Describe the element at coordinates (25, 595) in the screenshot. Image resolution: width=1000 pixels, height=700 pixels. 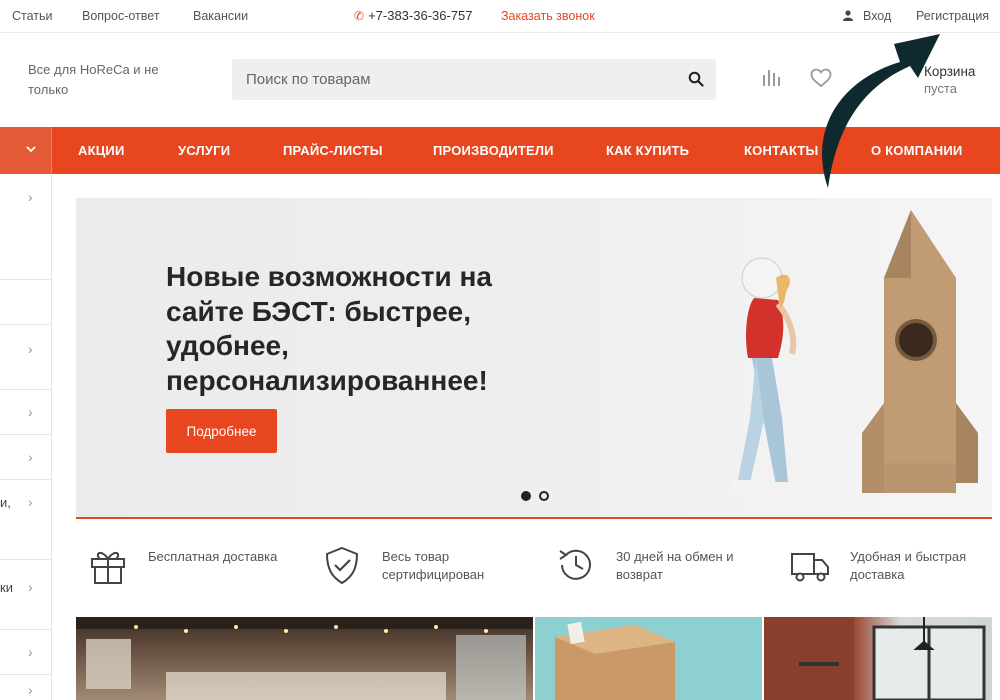
I see `sidebar-item: ки ›` at that location.